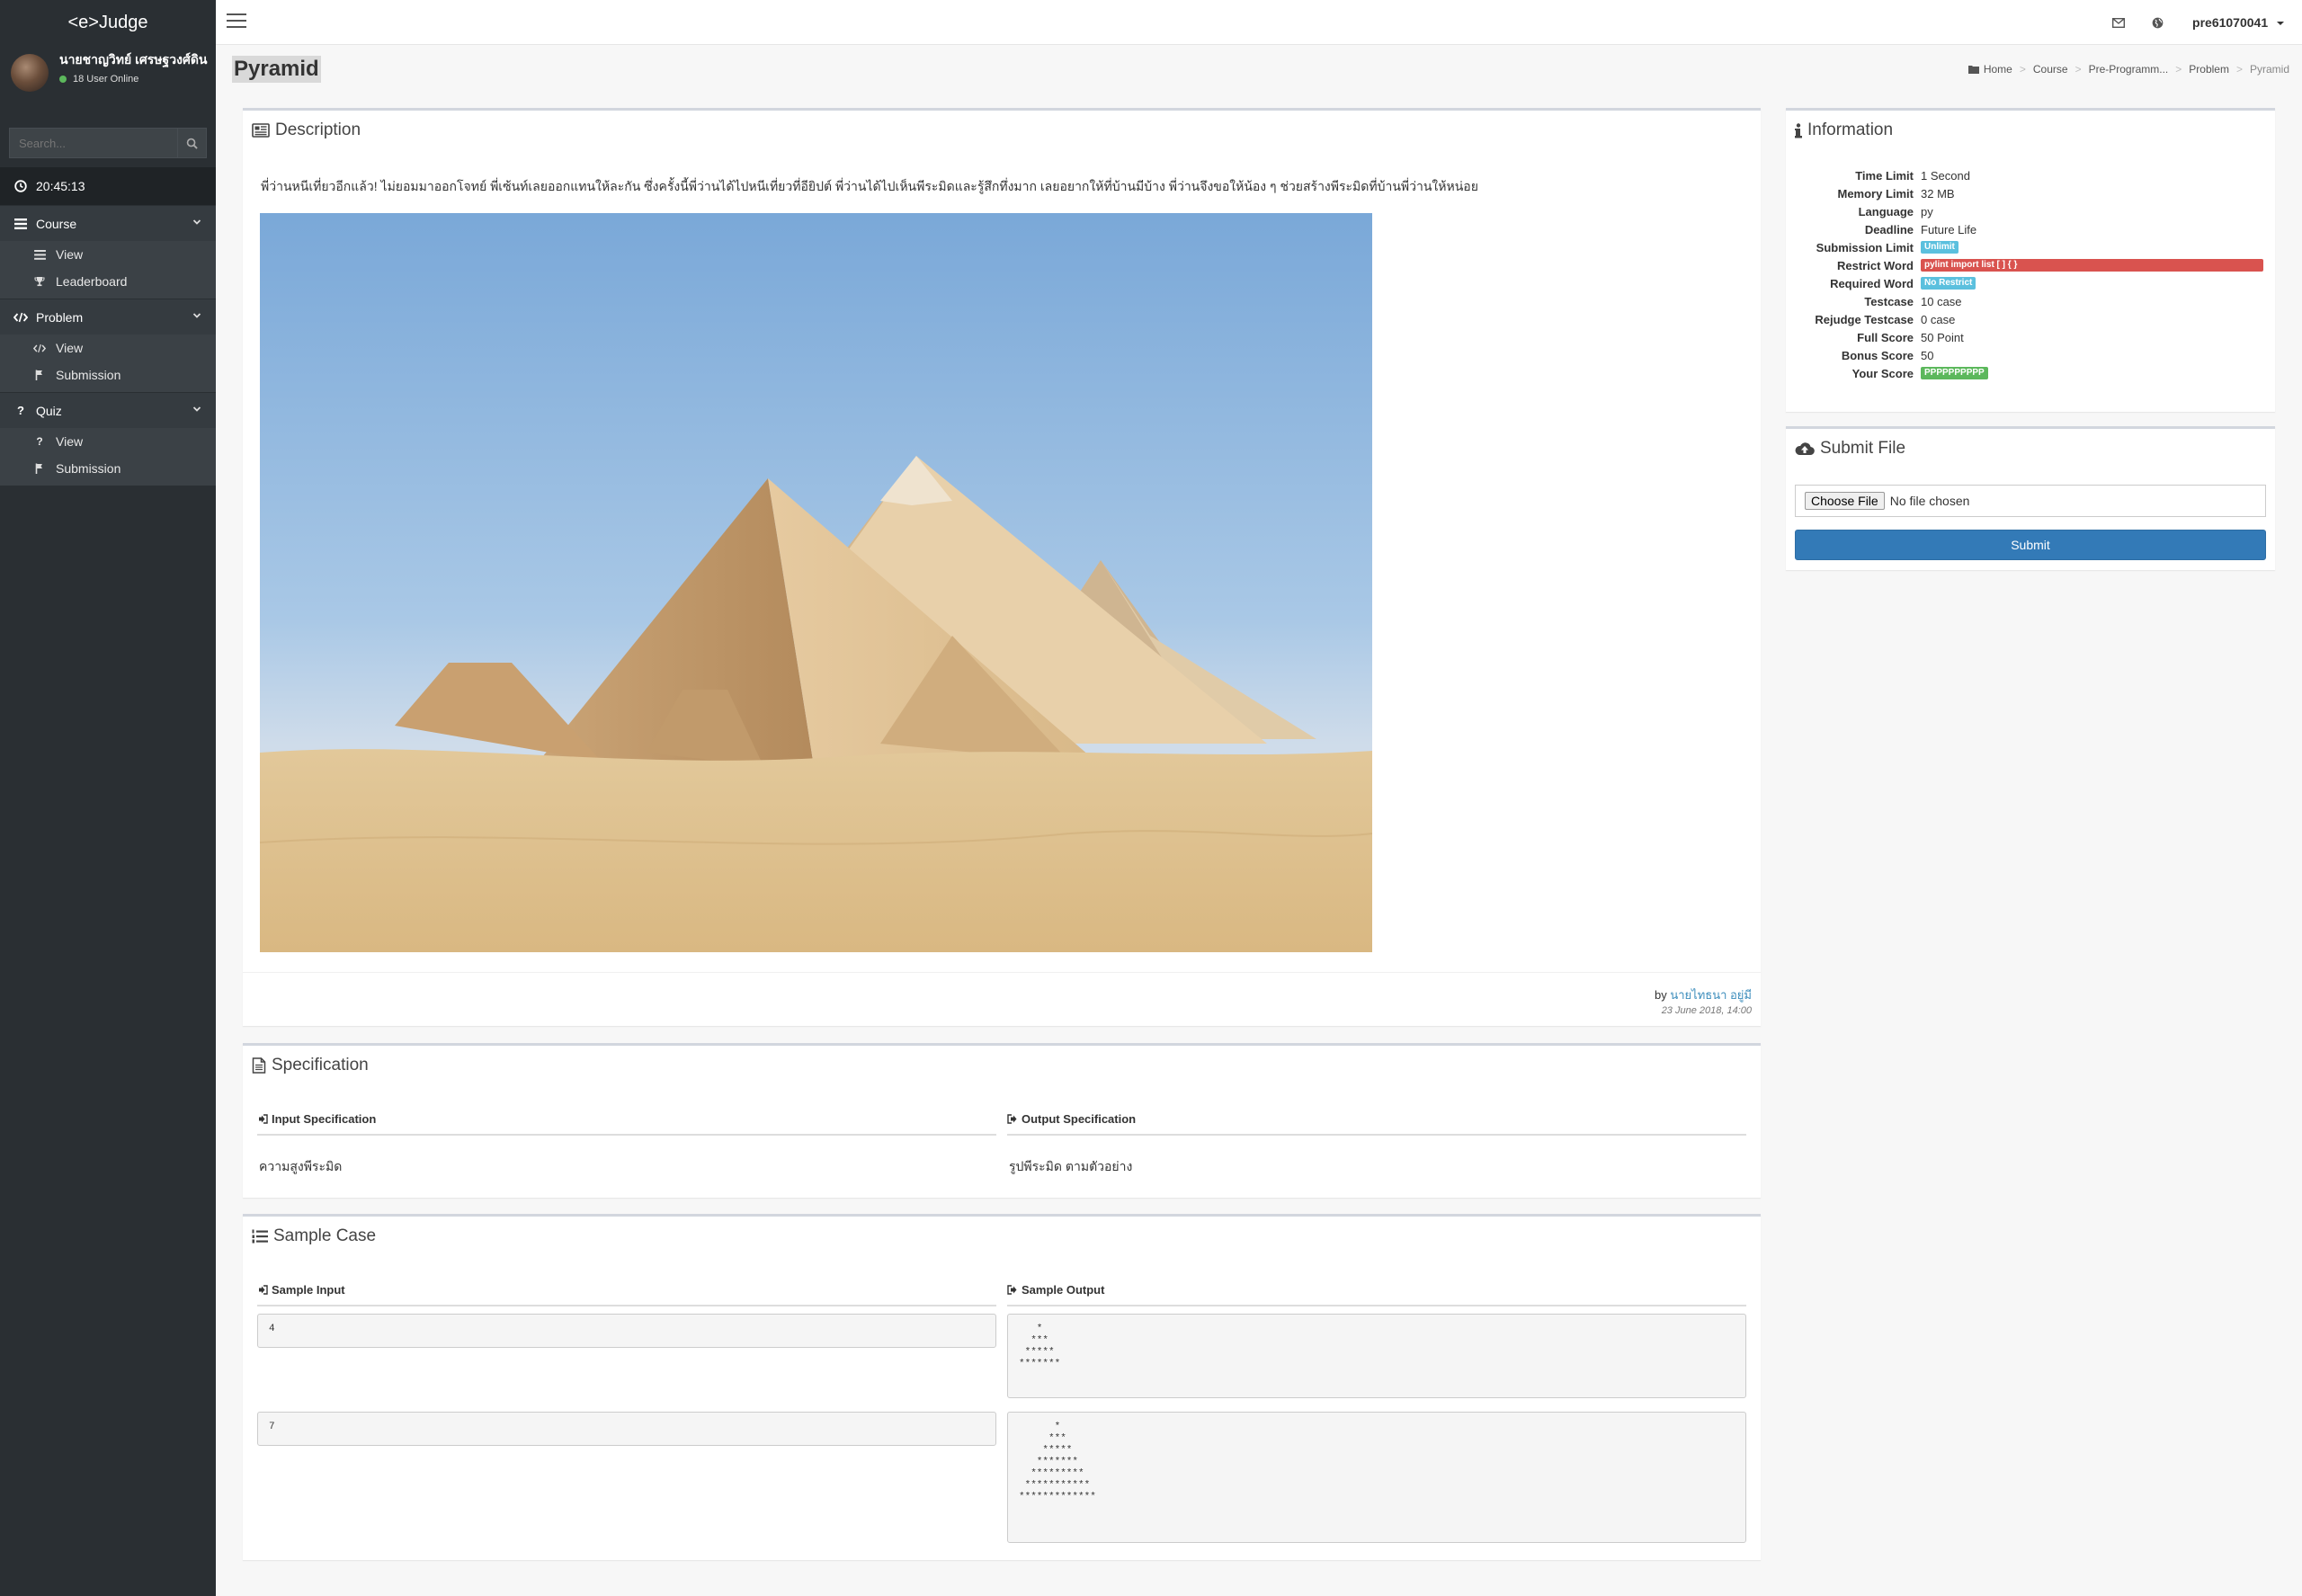 This screenshot has width=2302, height=1596. What do you see at coordinates (627, 1477) in the screenshot?
I see `sample-input-cell: 7` at bounding box center [627, 1477].